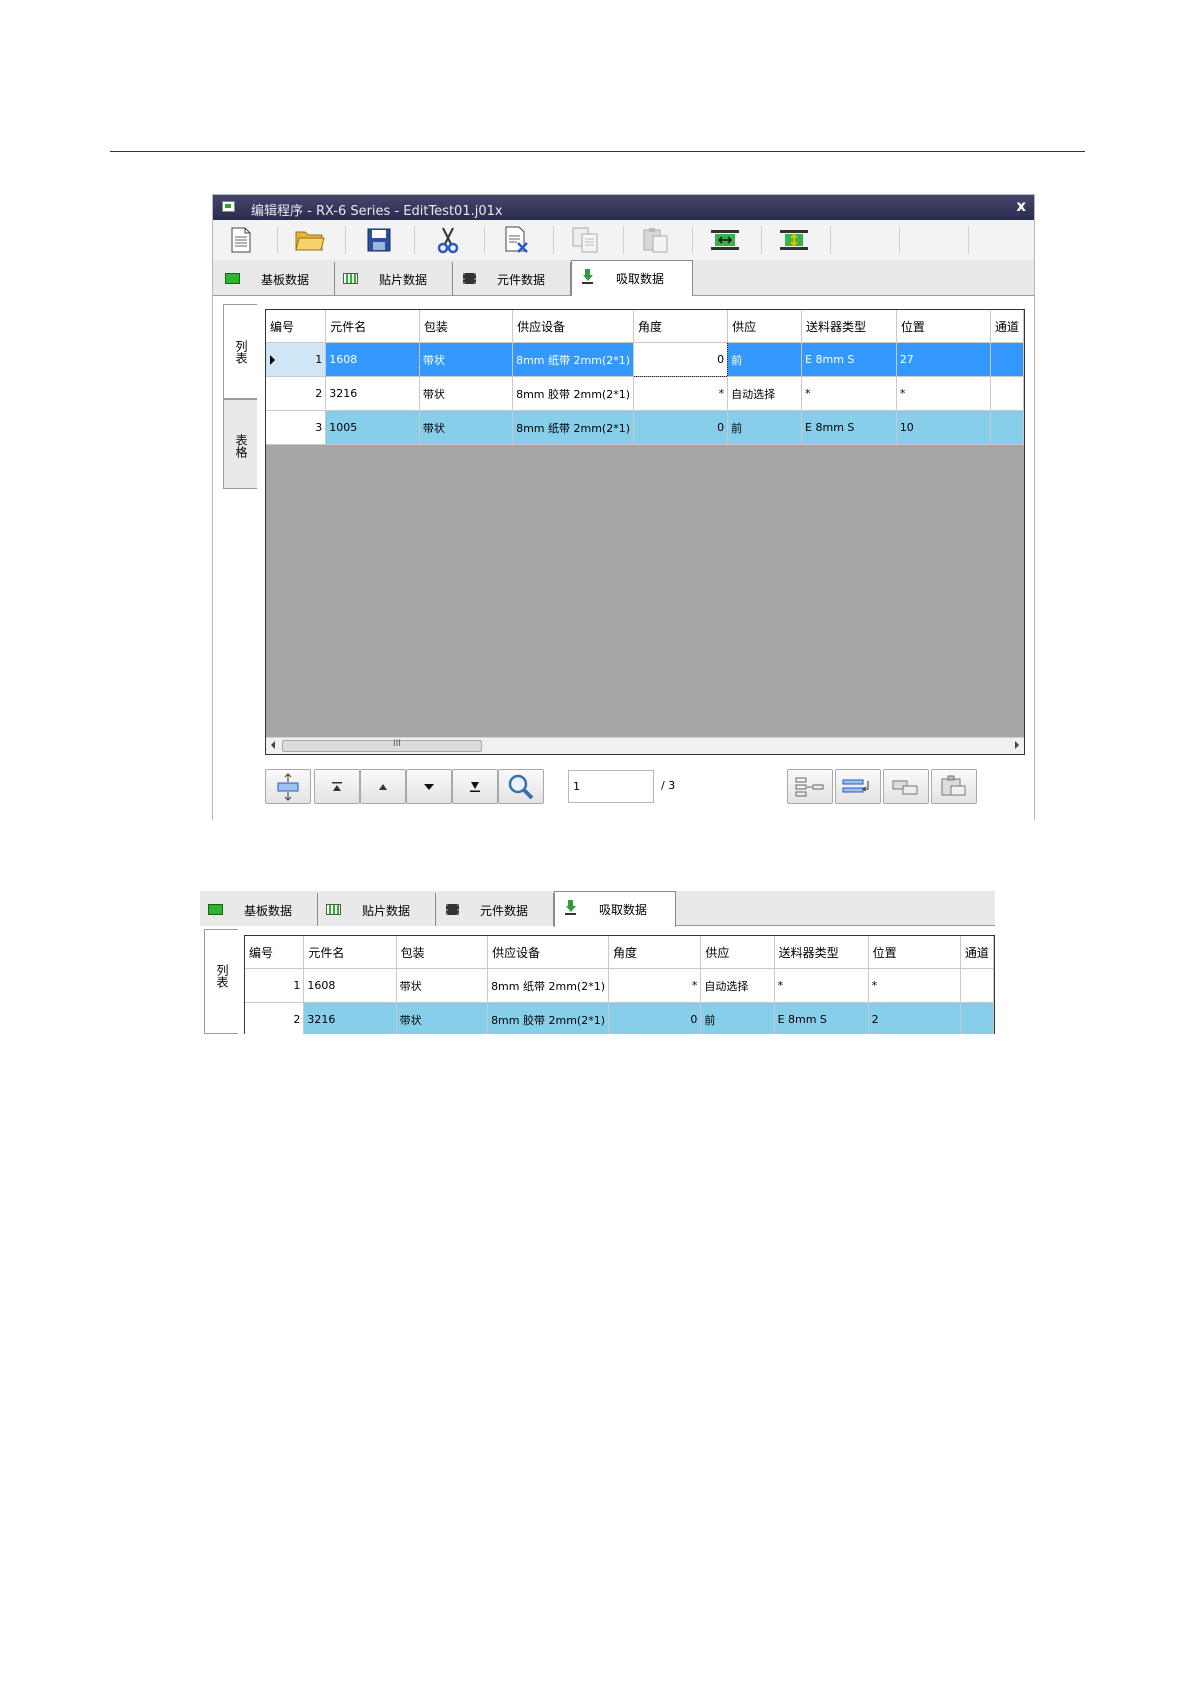 Image resolution: width=1191 pixels, height=1684 pixels. What do you see at coordinates (296, 427) in the screenshot?
I see `row-number-cell: 3` at bounding box center [296, 427].